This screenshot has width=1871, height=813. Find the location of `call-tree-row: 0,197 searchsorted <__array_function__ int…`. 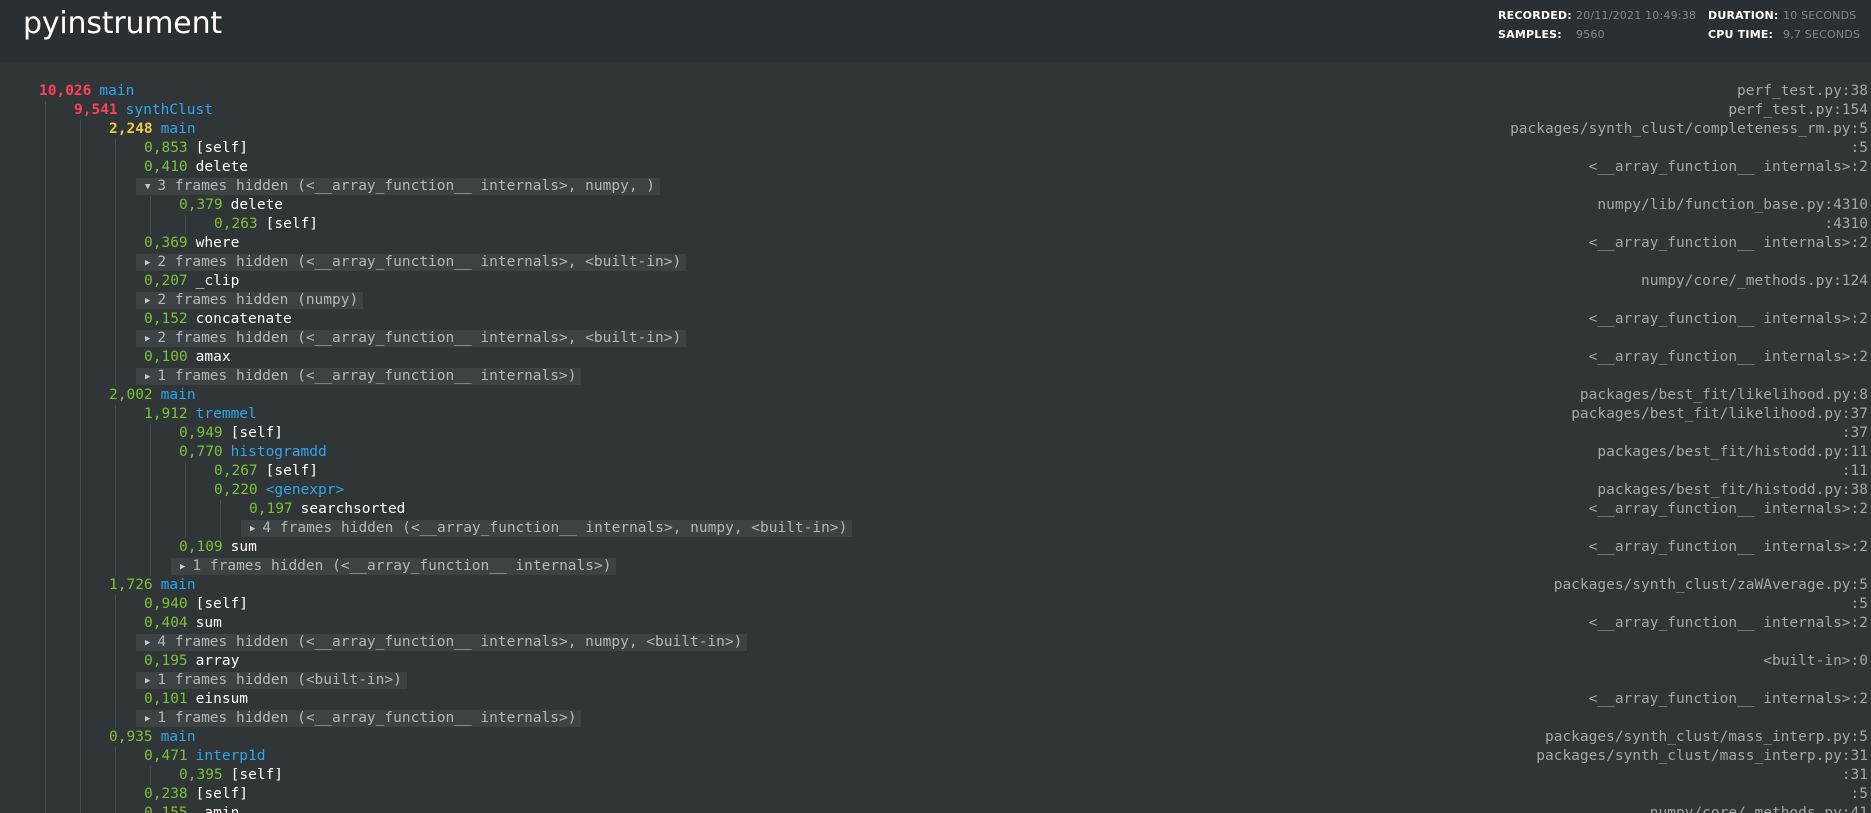

call-tree-row: 0,197 searchsorted <__array_function__ int… is located at coordinates (935, 509).